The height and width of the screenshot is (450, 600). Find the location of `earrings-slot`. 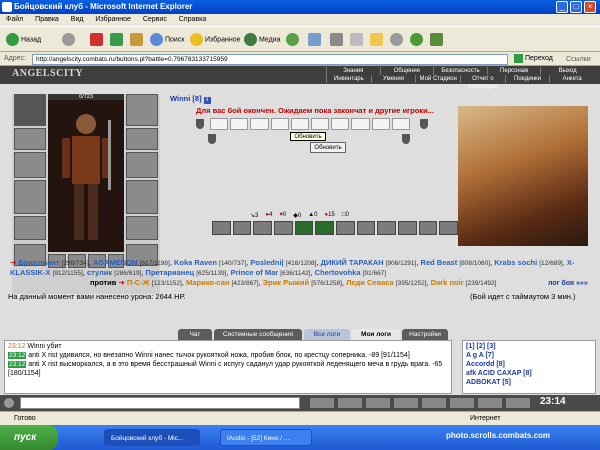

earrings-slot is located at coordinates (142, 110).